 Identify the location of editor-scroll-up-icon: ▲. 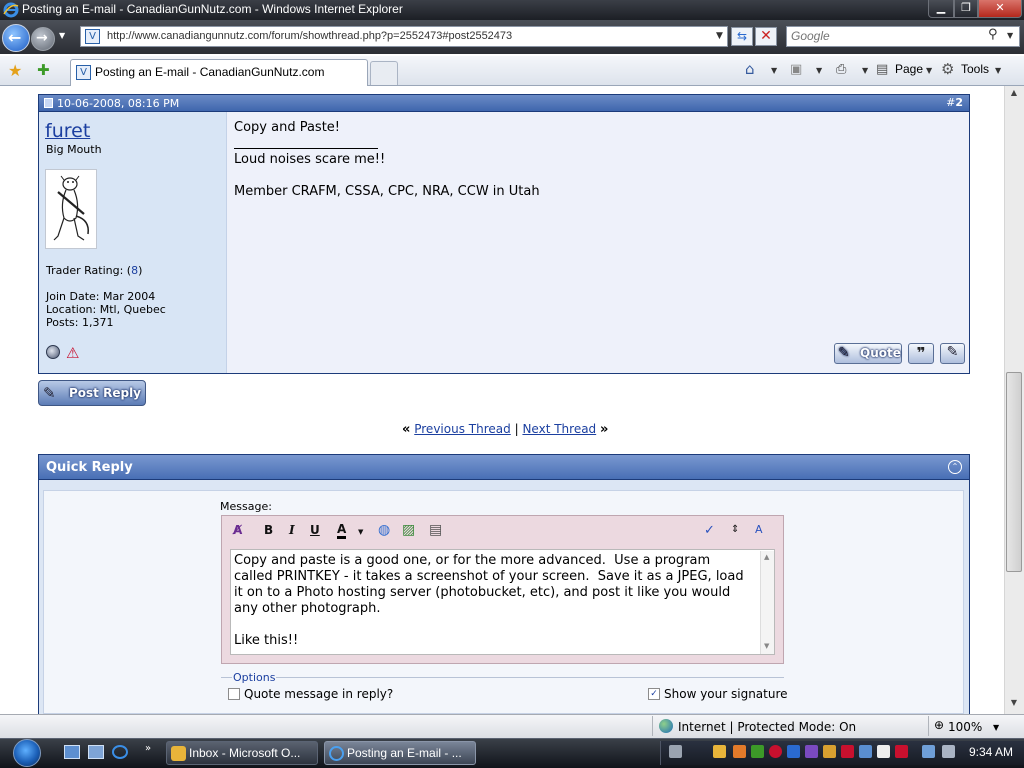
(766, 557).